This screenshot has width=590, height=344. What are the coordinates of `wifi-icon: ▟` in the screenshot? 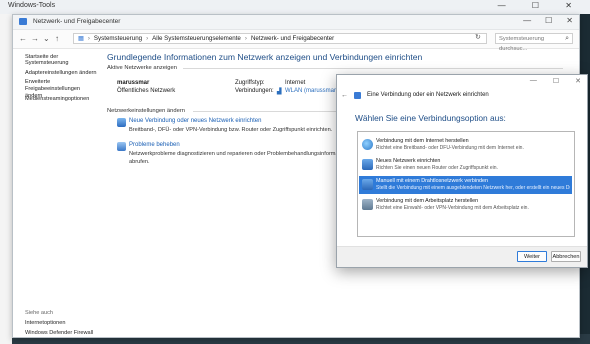 It's located at (279, 92).